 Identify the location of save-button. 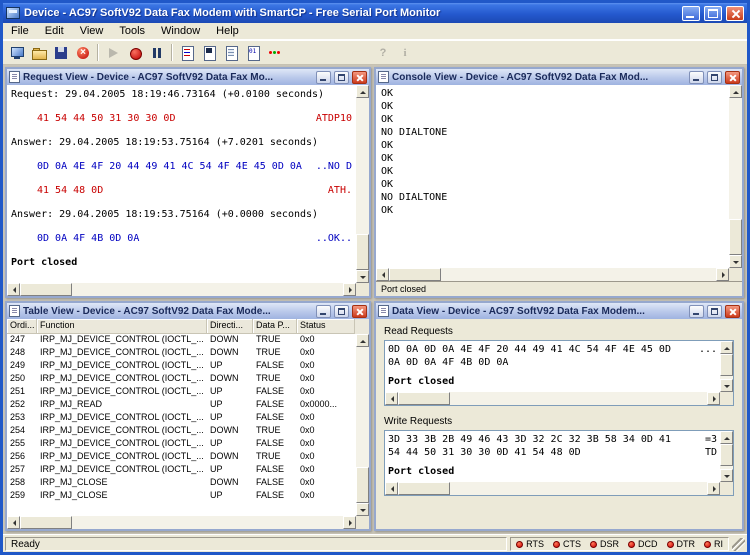
(61, 52).